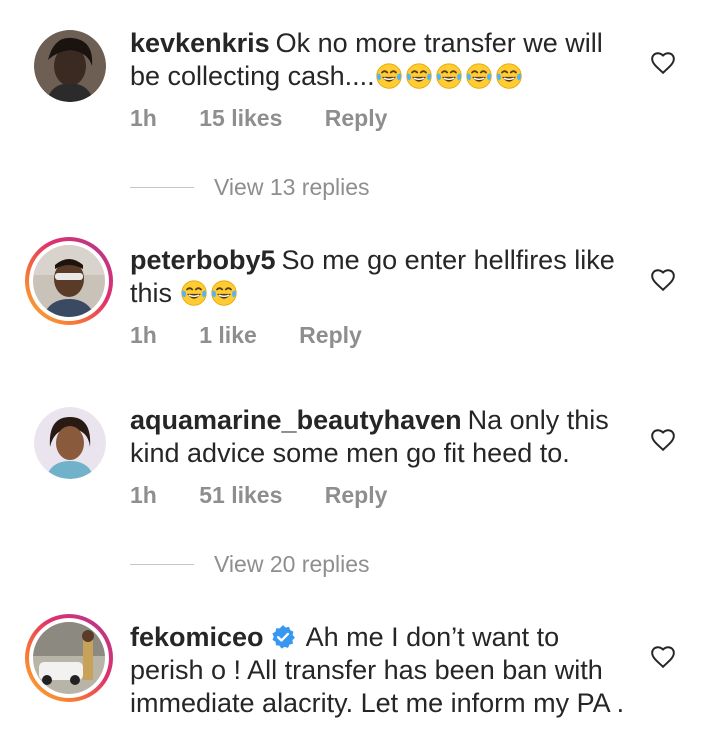 Image resolution: width=720 pixels, height=750 pixels. I want to click on view-replies-link: View 13 replies, so click(250, 187).